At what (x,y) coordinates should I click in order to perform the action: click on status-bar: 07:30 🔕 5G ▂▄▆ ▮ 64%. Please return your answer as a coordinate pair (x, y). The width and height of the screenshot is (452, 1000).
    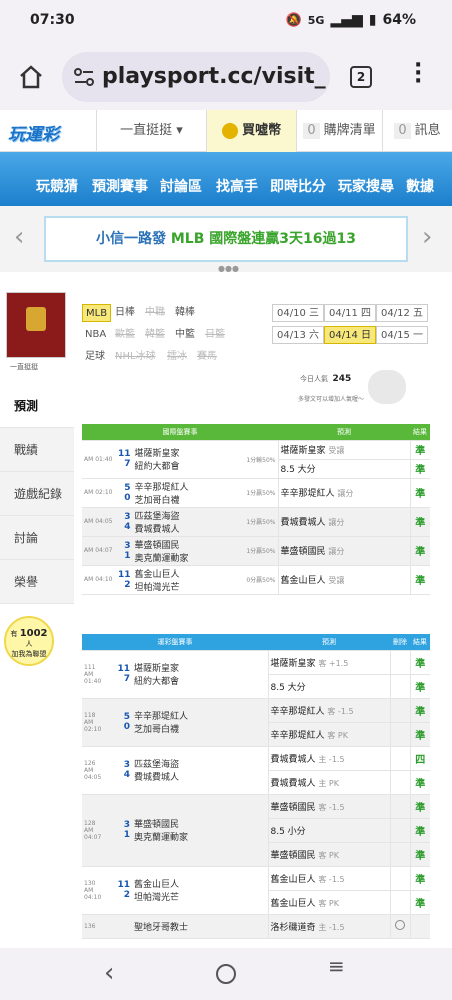
    Looking at the image, I should click on (226, 21).